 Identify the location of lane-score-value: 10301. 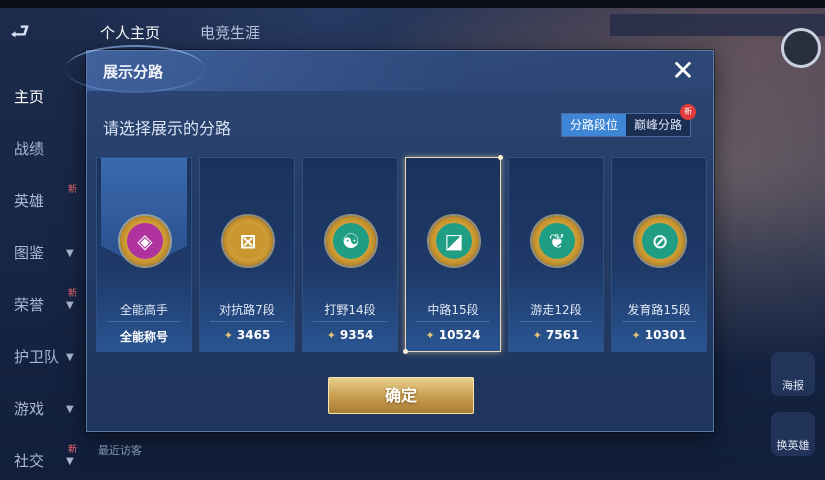
(665, 335).